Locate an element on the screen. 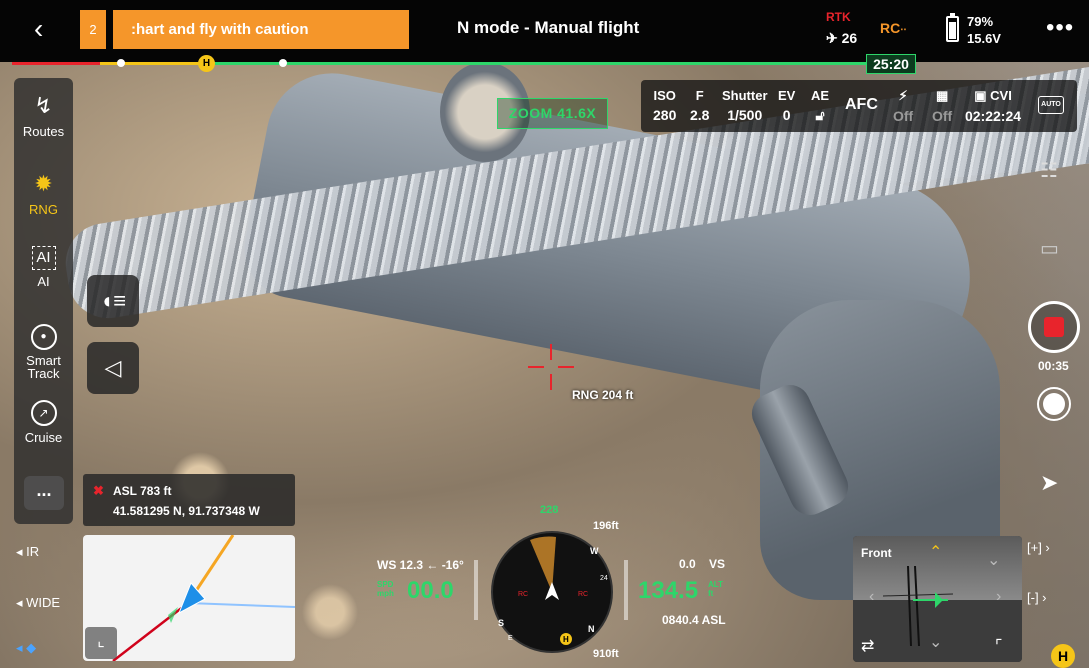  sd-card-icon: ▣ is located at coordinates (980, 95).